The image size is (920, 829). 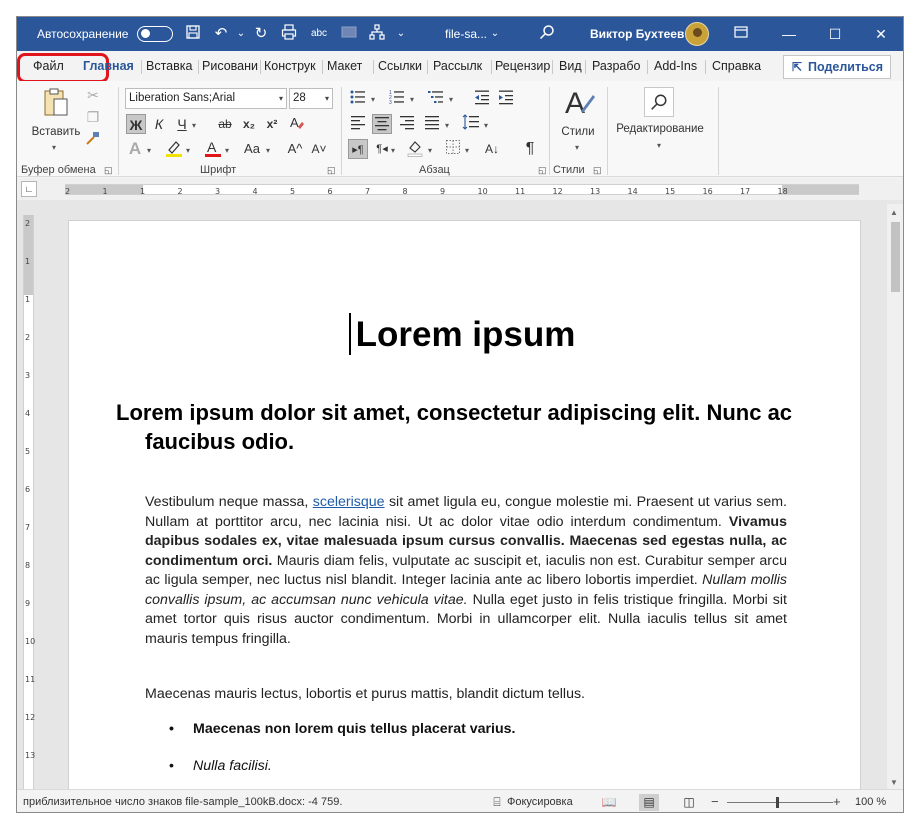 I want to click on editing-dropdown-icon: ▾, so click(x=659, y=145).